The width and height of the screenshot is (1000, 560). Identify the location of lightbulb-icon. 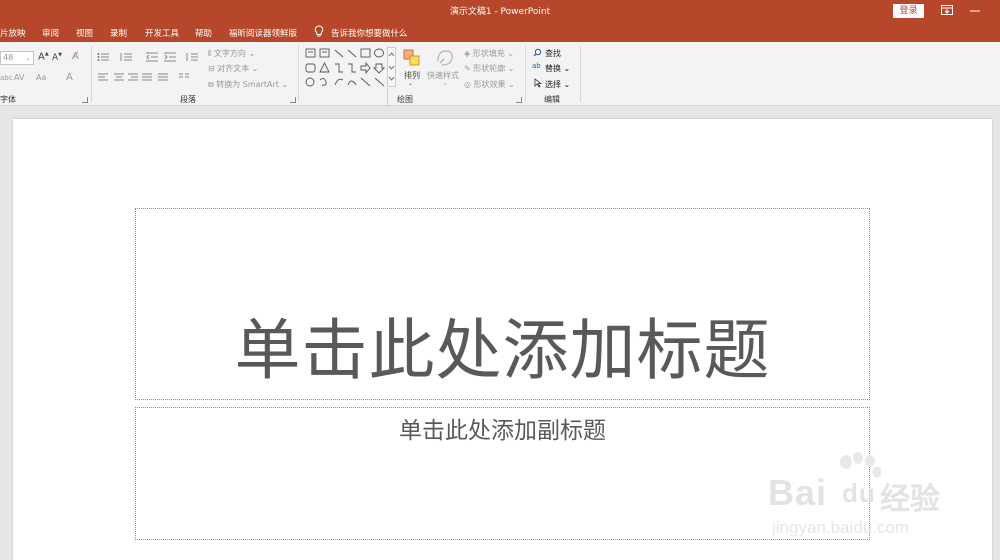
(319, 31).